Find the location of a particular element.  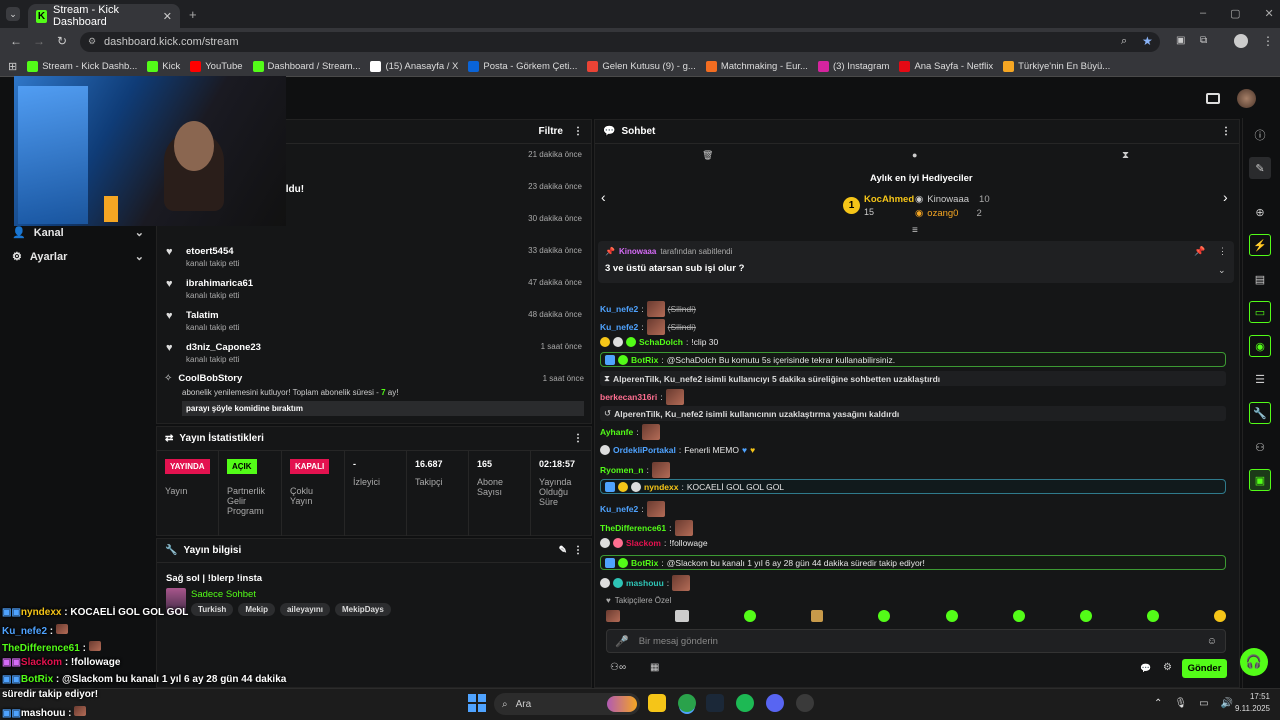

pen-icon: ✎ is located at coordinates (1260, 168).